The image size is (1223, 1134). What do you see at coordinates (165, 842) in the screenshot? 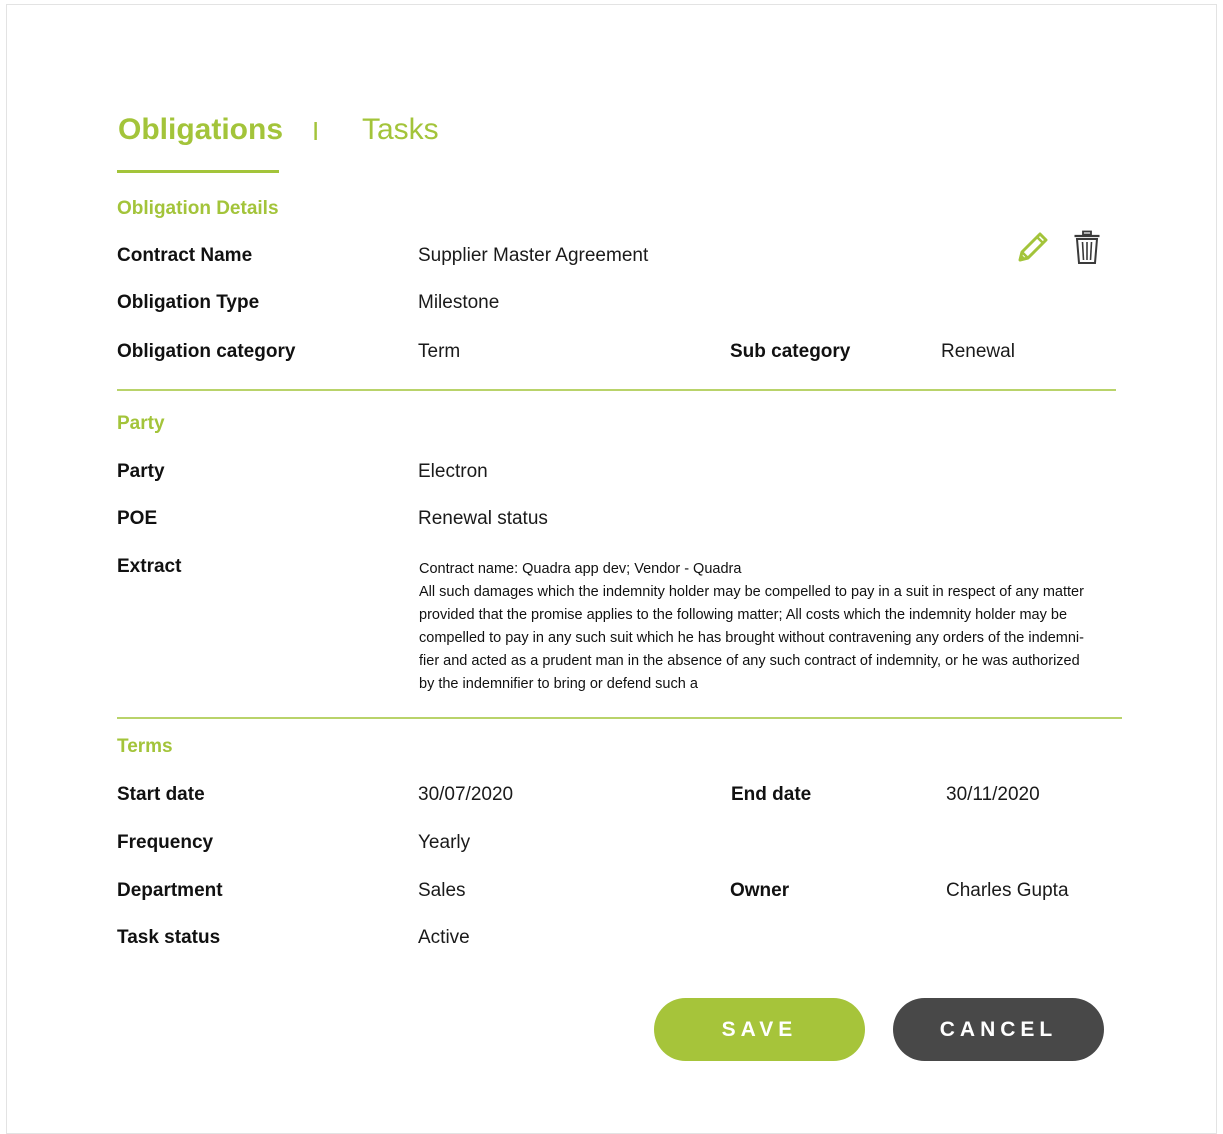
I see `frequency-label: Frequency` at bounding box center [165, 842].